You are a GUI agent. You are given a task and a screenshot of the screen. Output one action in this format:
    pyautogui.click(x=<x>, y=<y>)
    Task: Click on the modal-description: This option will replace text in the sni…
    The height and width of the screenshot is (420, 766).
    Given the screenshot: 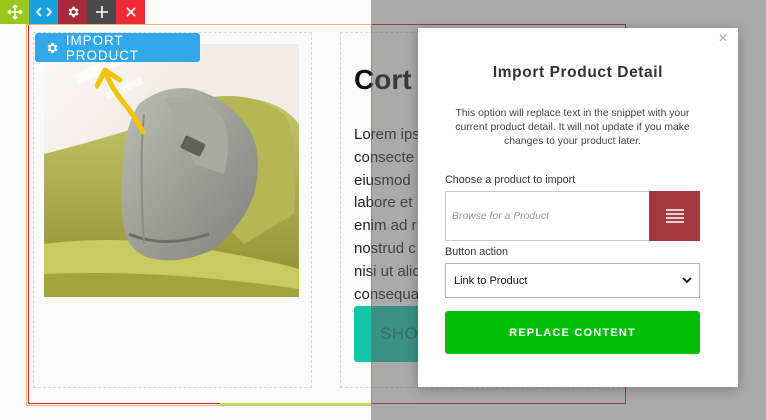 What is the action you would take?
    pyautogui.click(x=572, y=127)
    